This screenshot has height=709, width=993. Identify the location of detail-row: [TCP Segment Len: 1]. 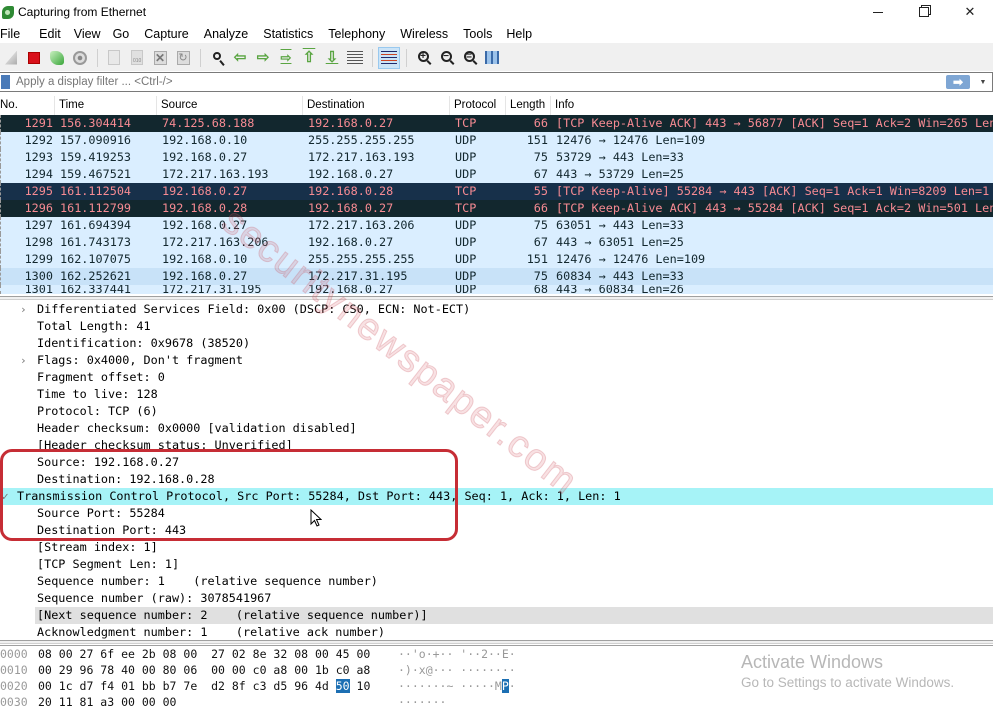
(496, 564).